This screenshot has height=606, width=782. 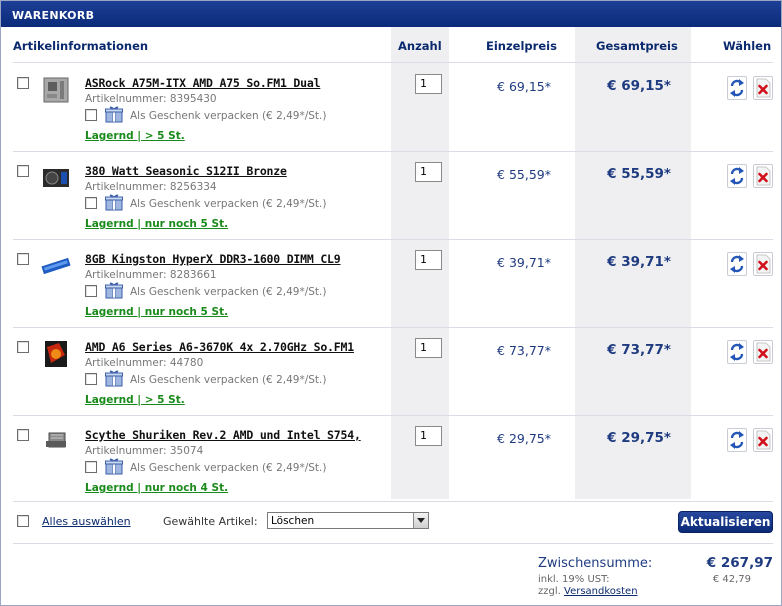 What do you see at coordinates (639, 438) in the screenshot?
I see `total-price: € 29,75*` at bounding box center [639, 438].